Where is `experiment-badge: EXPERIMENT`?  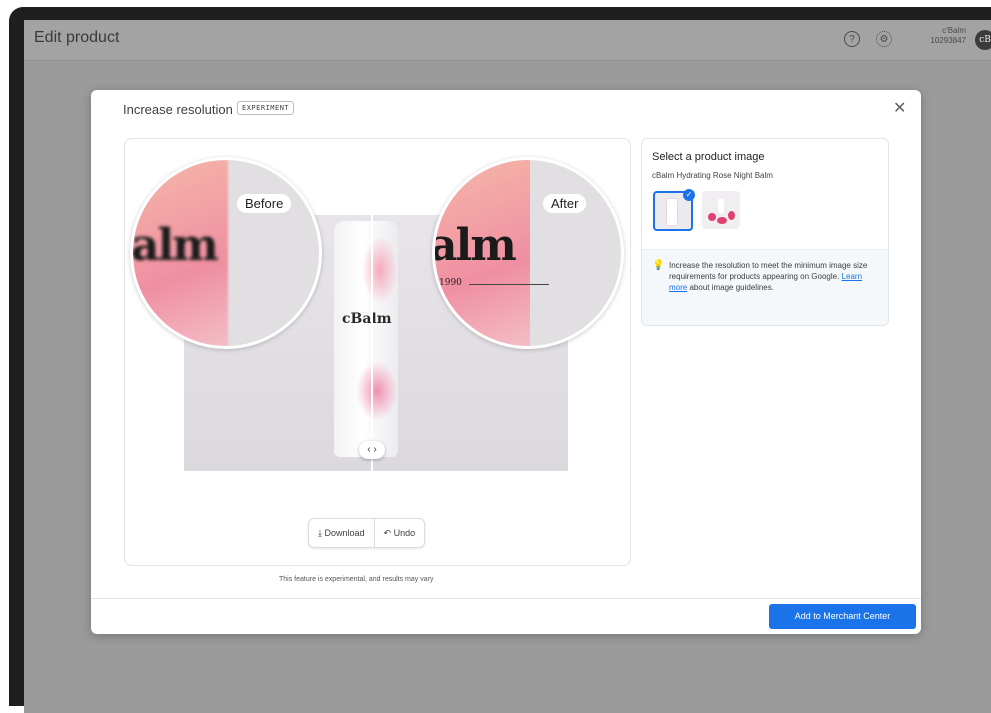 experiment-badge: EXPERIMENT is located at coordinates (266, 108).